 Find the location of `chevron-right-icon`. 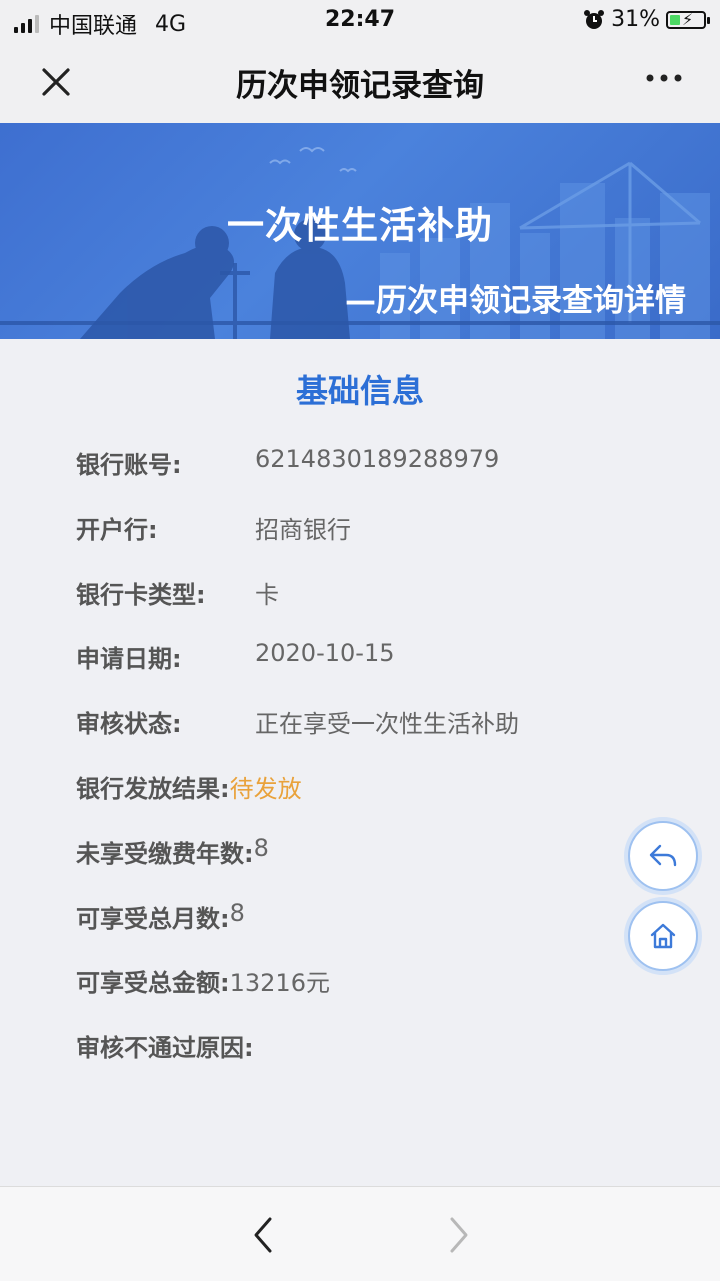

chevron-right-icon is located at coordinates (458, 1235).